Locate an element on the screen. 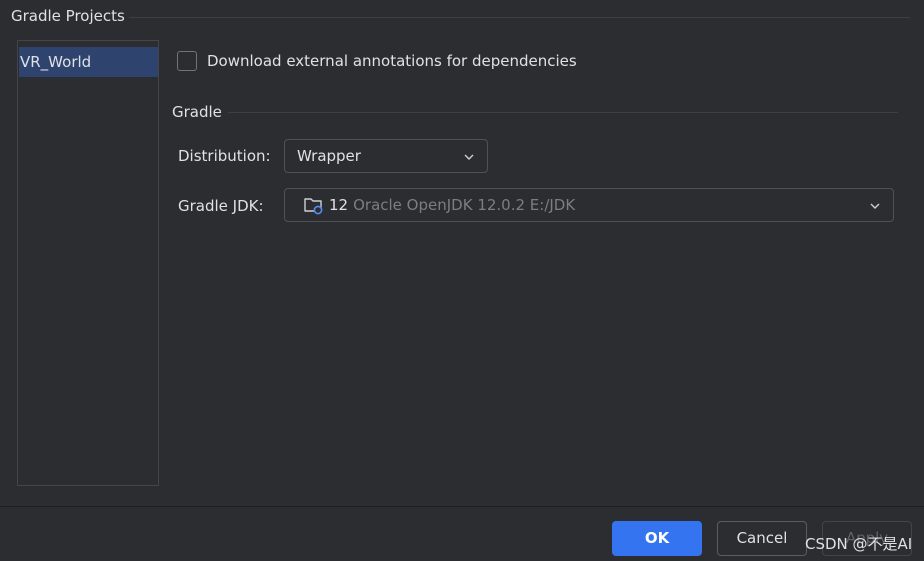 The width and height of the screenshot is (924, 561). jdk-description: Oracle OpenJDK 12.0.2 E:/JDK is located at coordinates (464, 205).